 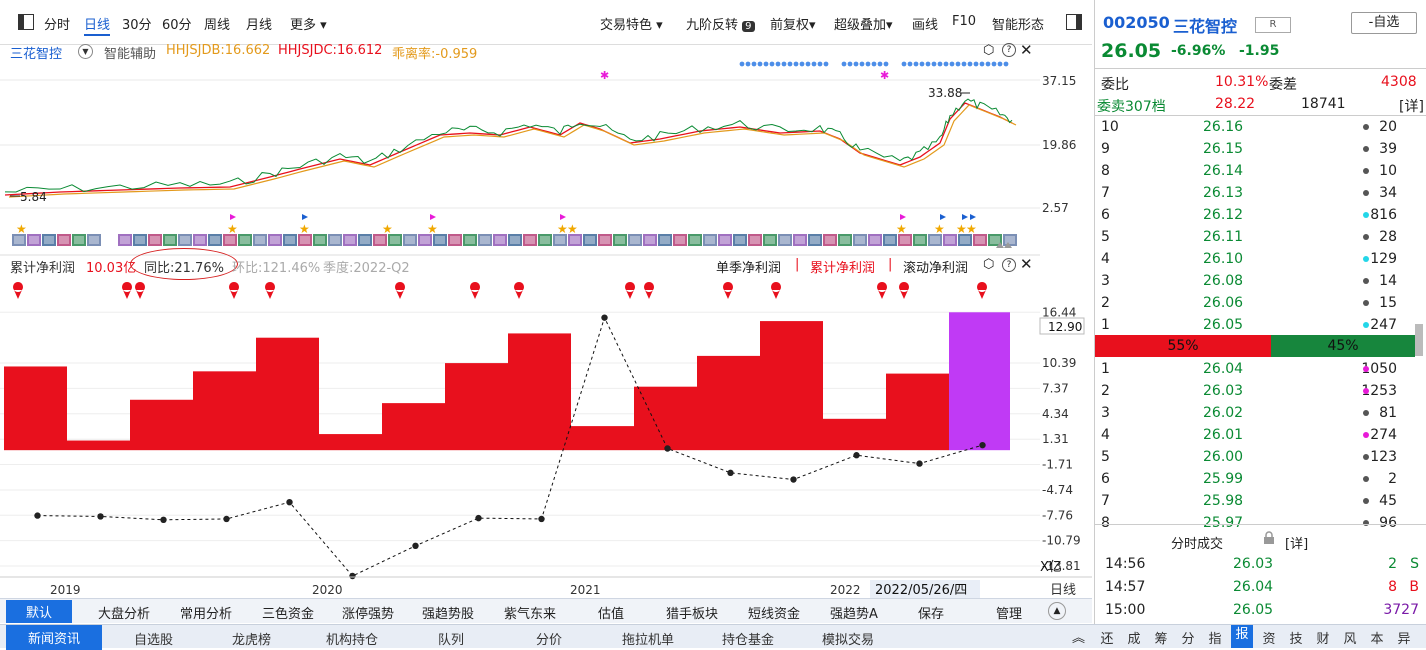 I want to click on bid-row: 1 26.04 1050, so click(x=1260, y=369).